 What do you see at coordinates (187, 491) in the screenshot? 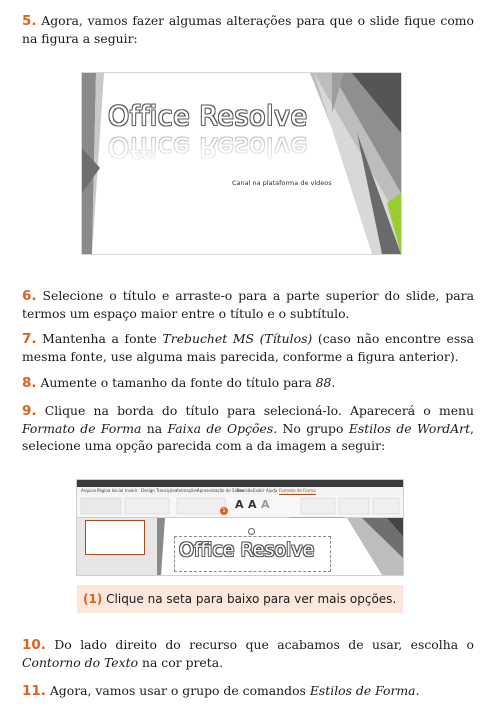
I see `tab-animacoes: Animações` at bounding box center [187, 491].